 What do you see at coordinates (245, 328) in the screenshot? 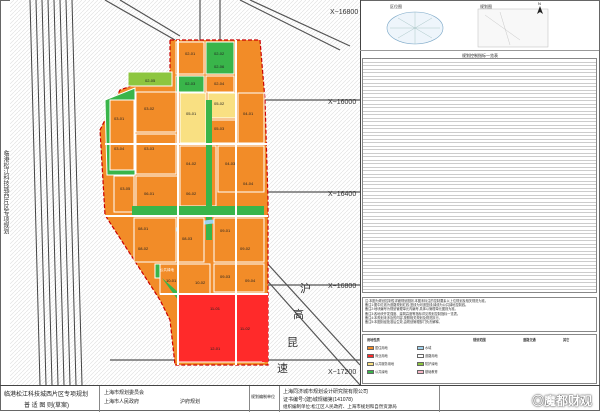
I see `svg-text: 11-02` at bounding box center [245, 328].